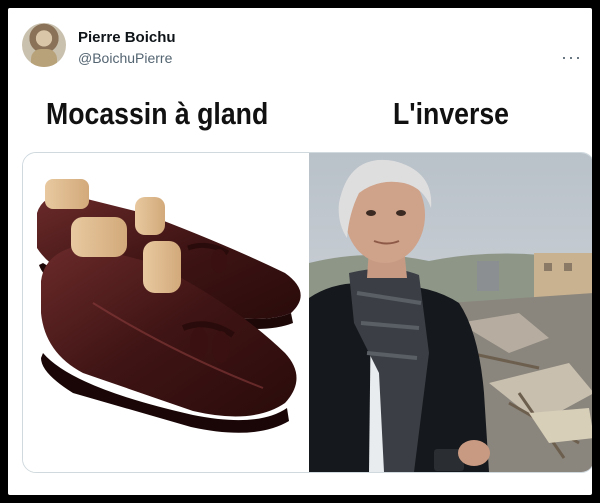  I want to click on avatar, so click(44, 45).